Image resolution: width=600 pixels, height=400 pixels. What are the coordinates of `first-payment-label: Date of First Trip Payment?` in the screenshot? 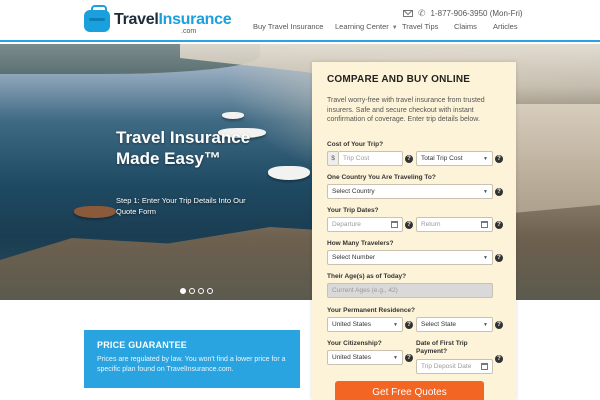 It's located at (442, 347).